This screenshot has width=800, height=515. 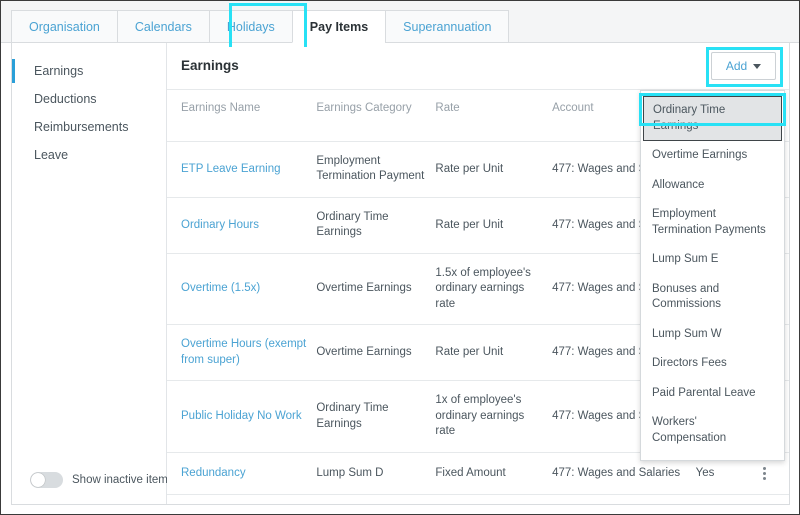 I want to click on tab-calendars: Calendars, so click(x=162, y=26).